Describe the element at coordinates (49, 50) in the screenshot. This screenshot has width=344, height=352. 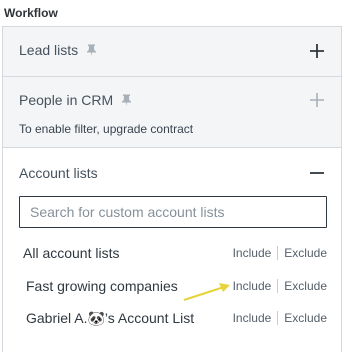
I see `lead-lists-label: Lead lists` at that location.